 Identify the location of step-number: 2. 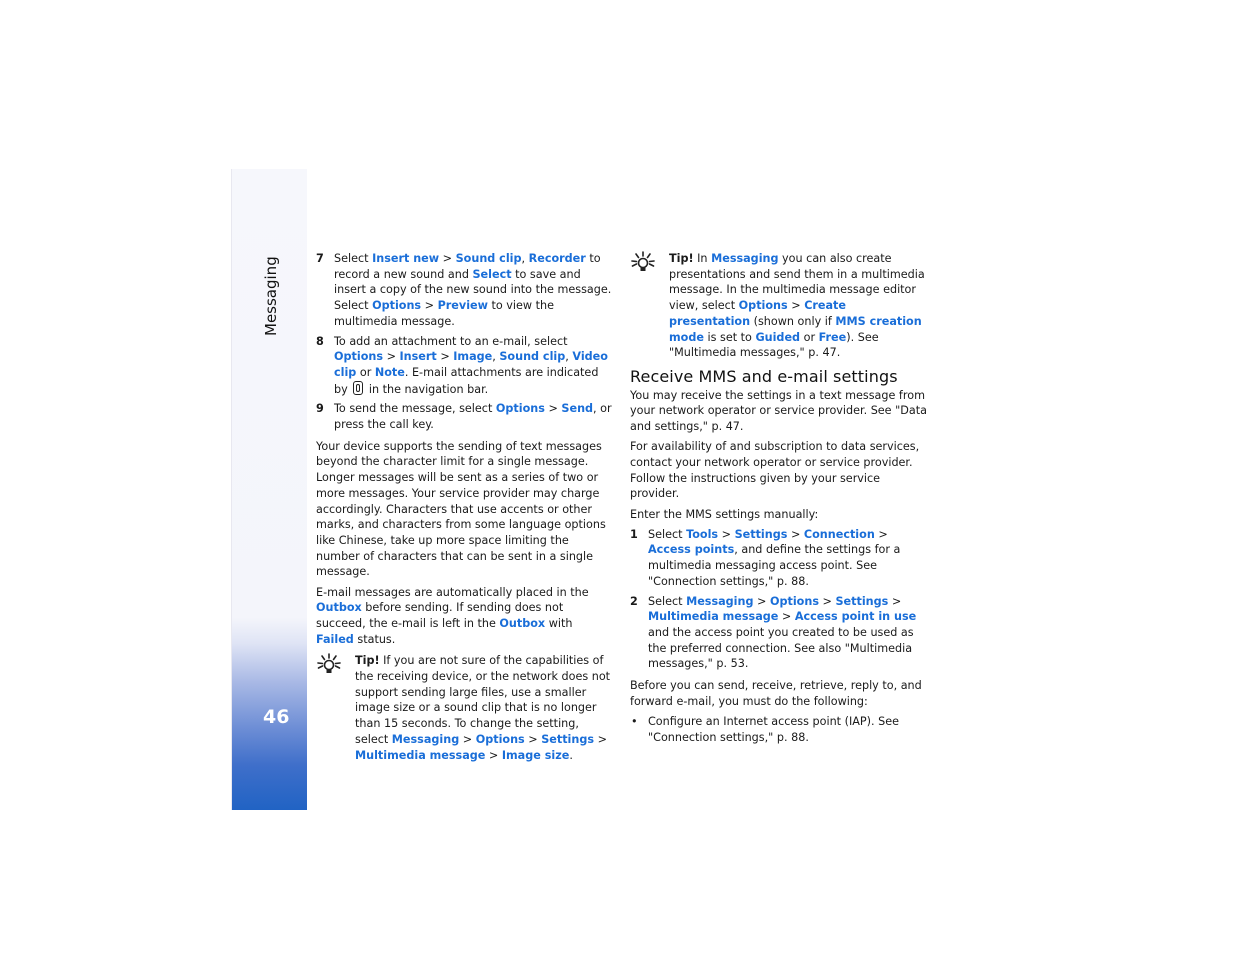
(634, 601).